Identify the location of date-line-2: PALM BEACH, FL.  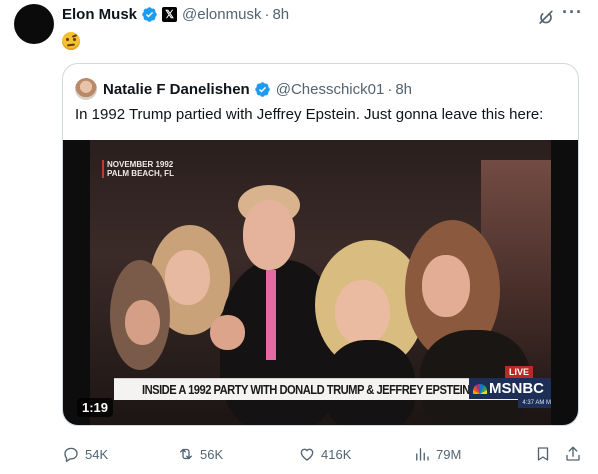
(140, 173).